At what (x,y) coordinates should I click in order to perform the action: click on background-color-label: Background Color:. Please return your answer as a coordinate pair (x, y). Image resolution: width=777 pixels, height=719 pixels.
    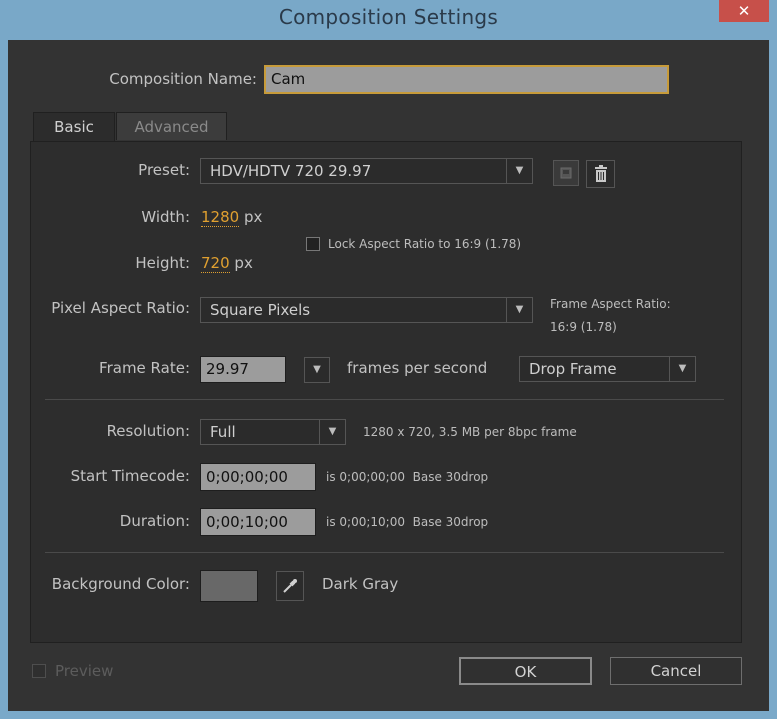
    Looking at the image, I should click on (120, 584).